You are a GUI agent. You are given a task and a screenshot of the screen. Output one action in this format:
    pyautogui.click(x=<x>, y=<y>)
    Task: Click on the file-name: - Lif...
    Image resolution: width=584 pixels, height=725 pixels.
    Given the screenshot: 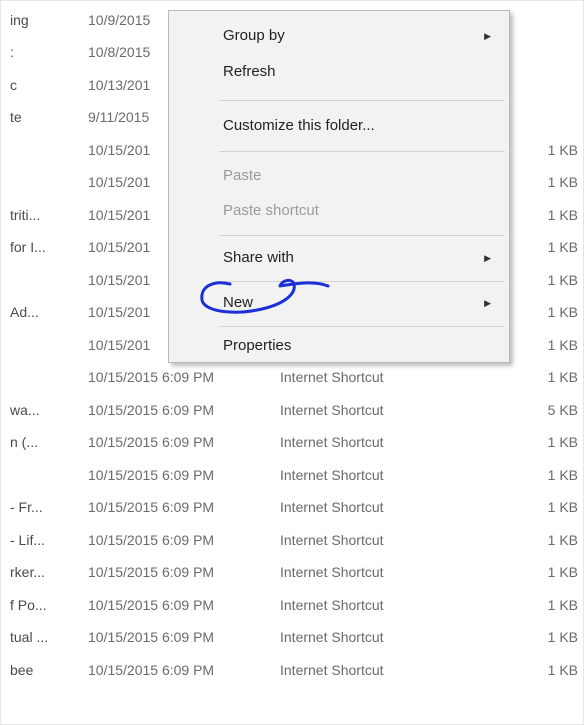 What is the action you would take?
    pyautogui.click(x=28, y=540)
    